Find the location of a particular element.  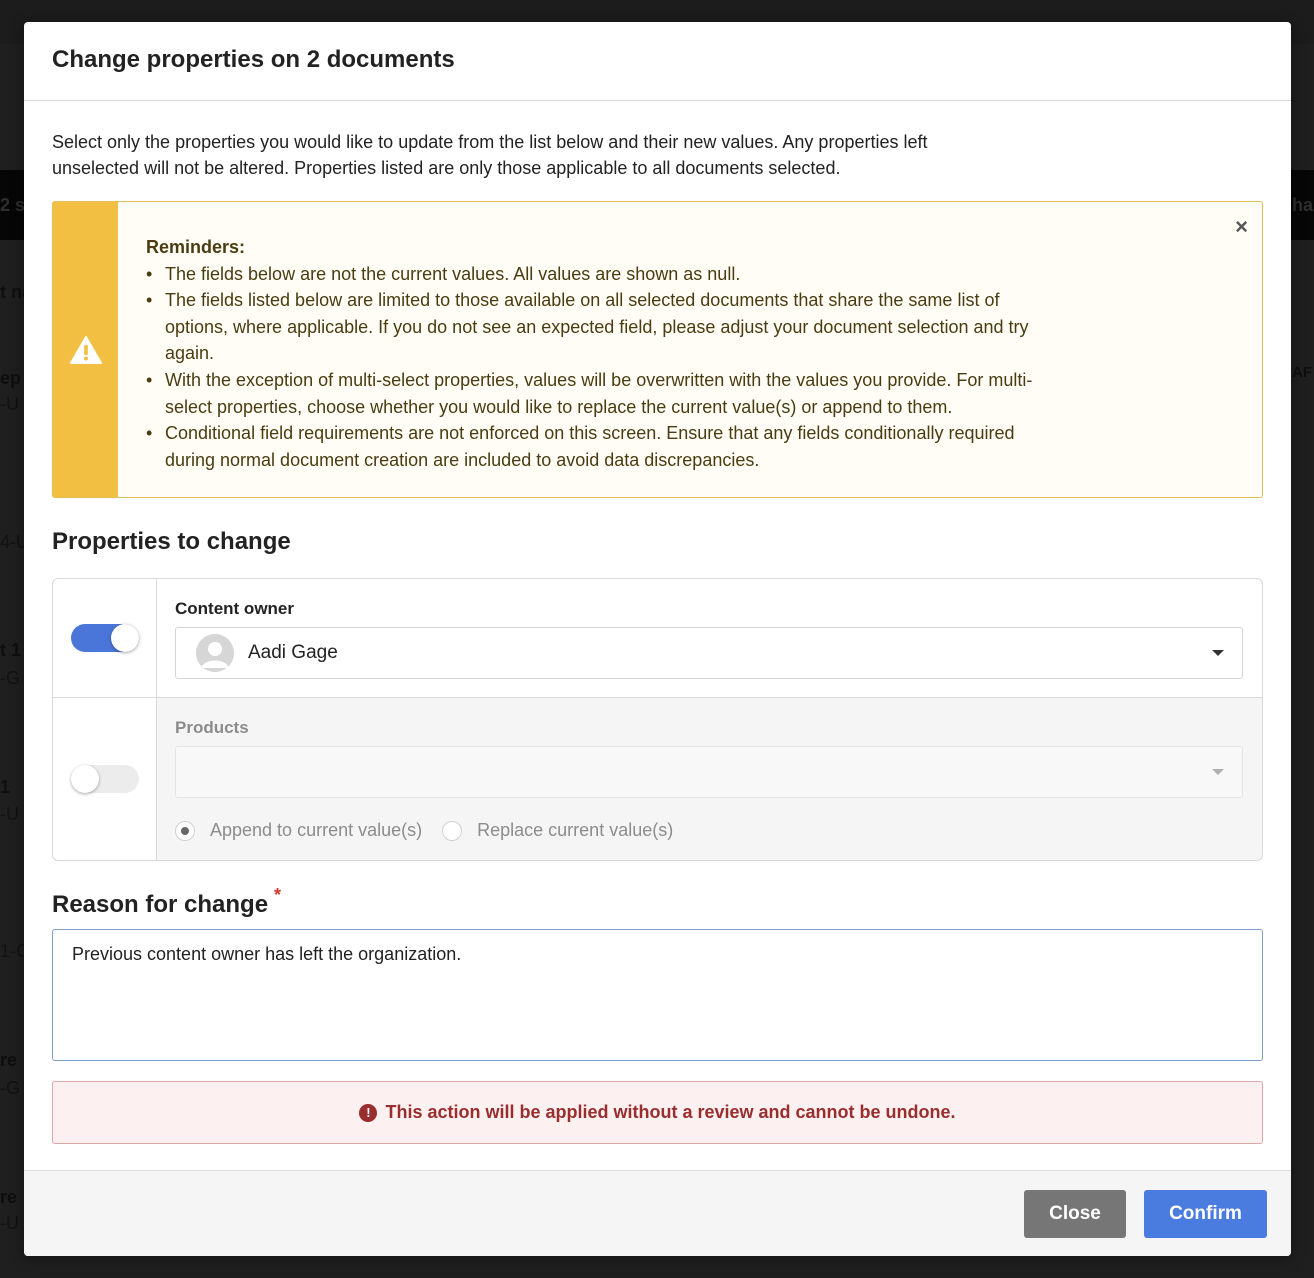

confirm-button: Confirm is located at coordinates (1205, 1213).